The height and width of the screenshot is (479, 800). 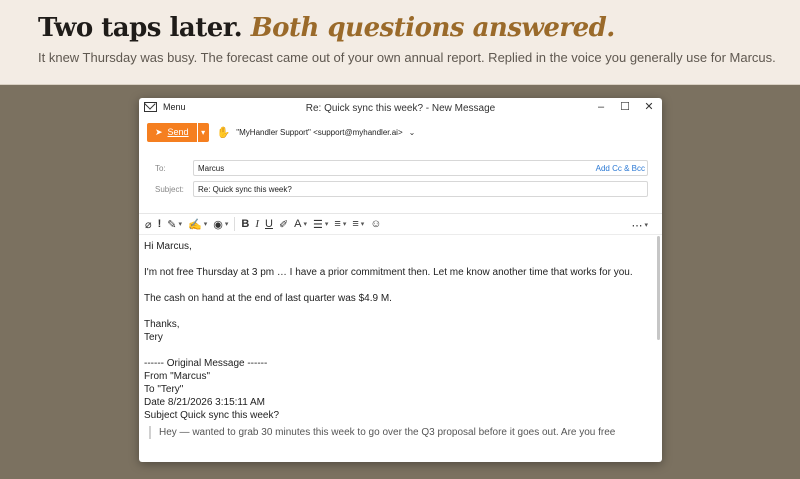 I want to click on font-color-icon: A ▾, so click(x=300, y=224).